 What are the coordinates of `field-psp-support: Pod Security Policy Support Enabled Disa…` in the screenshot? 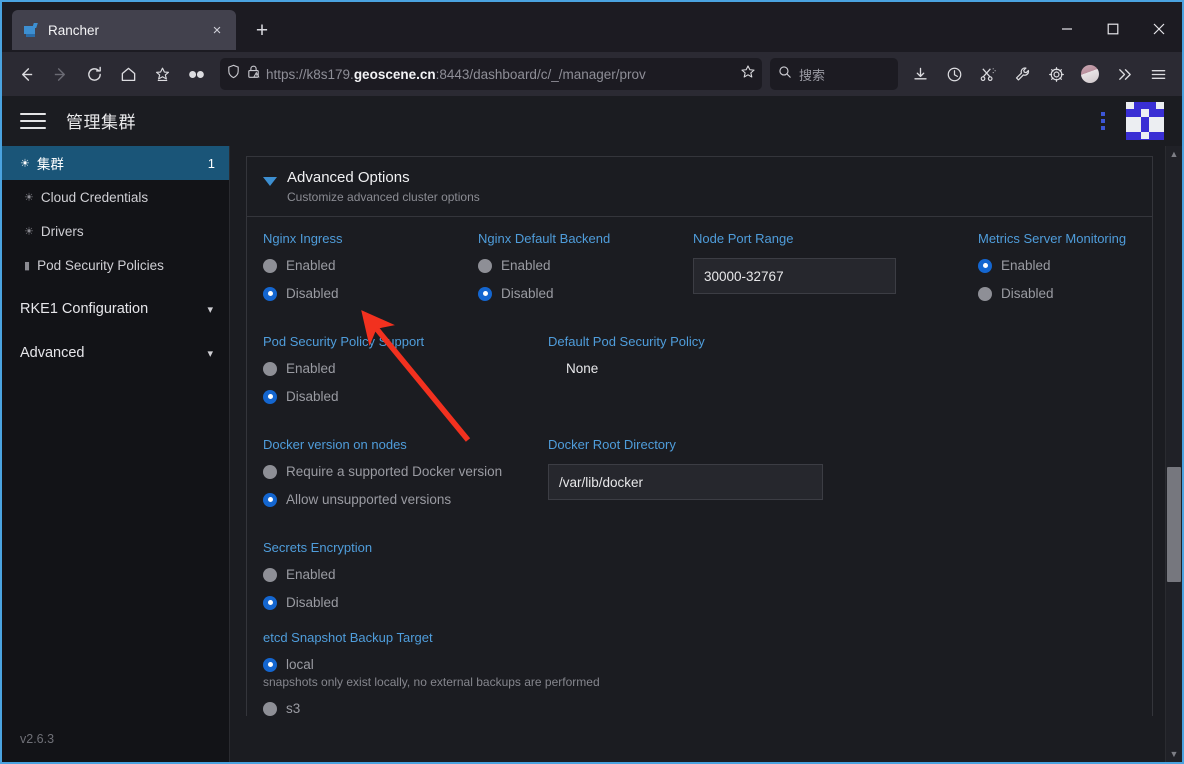 It's located at (405, 375).